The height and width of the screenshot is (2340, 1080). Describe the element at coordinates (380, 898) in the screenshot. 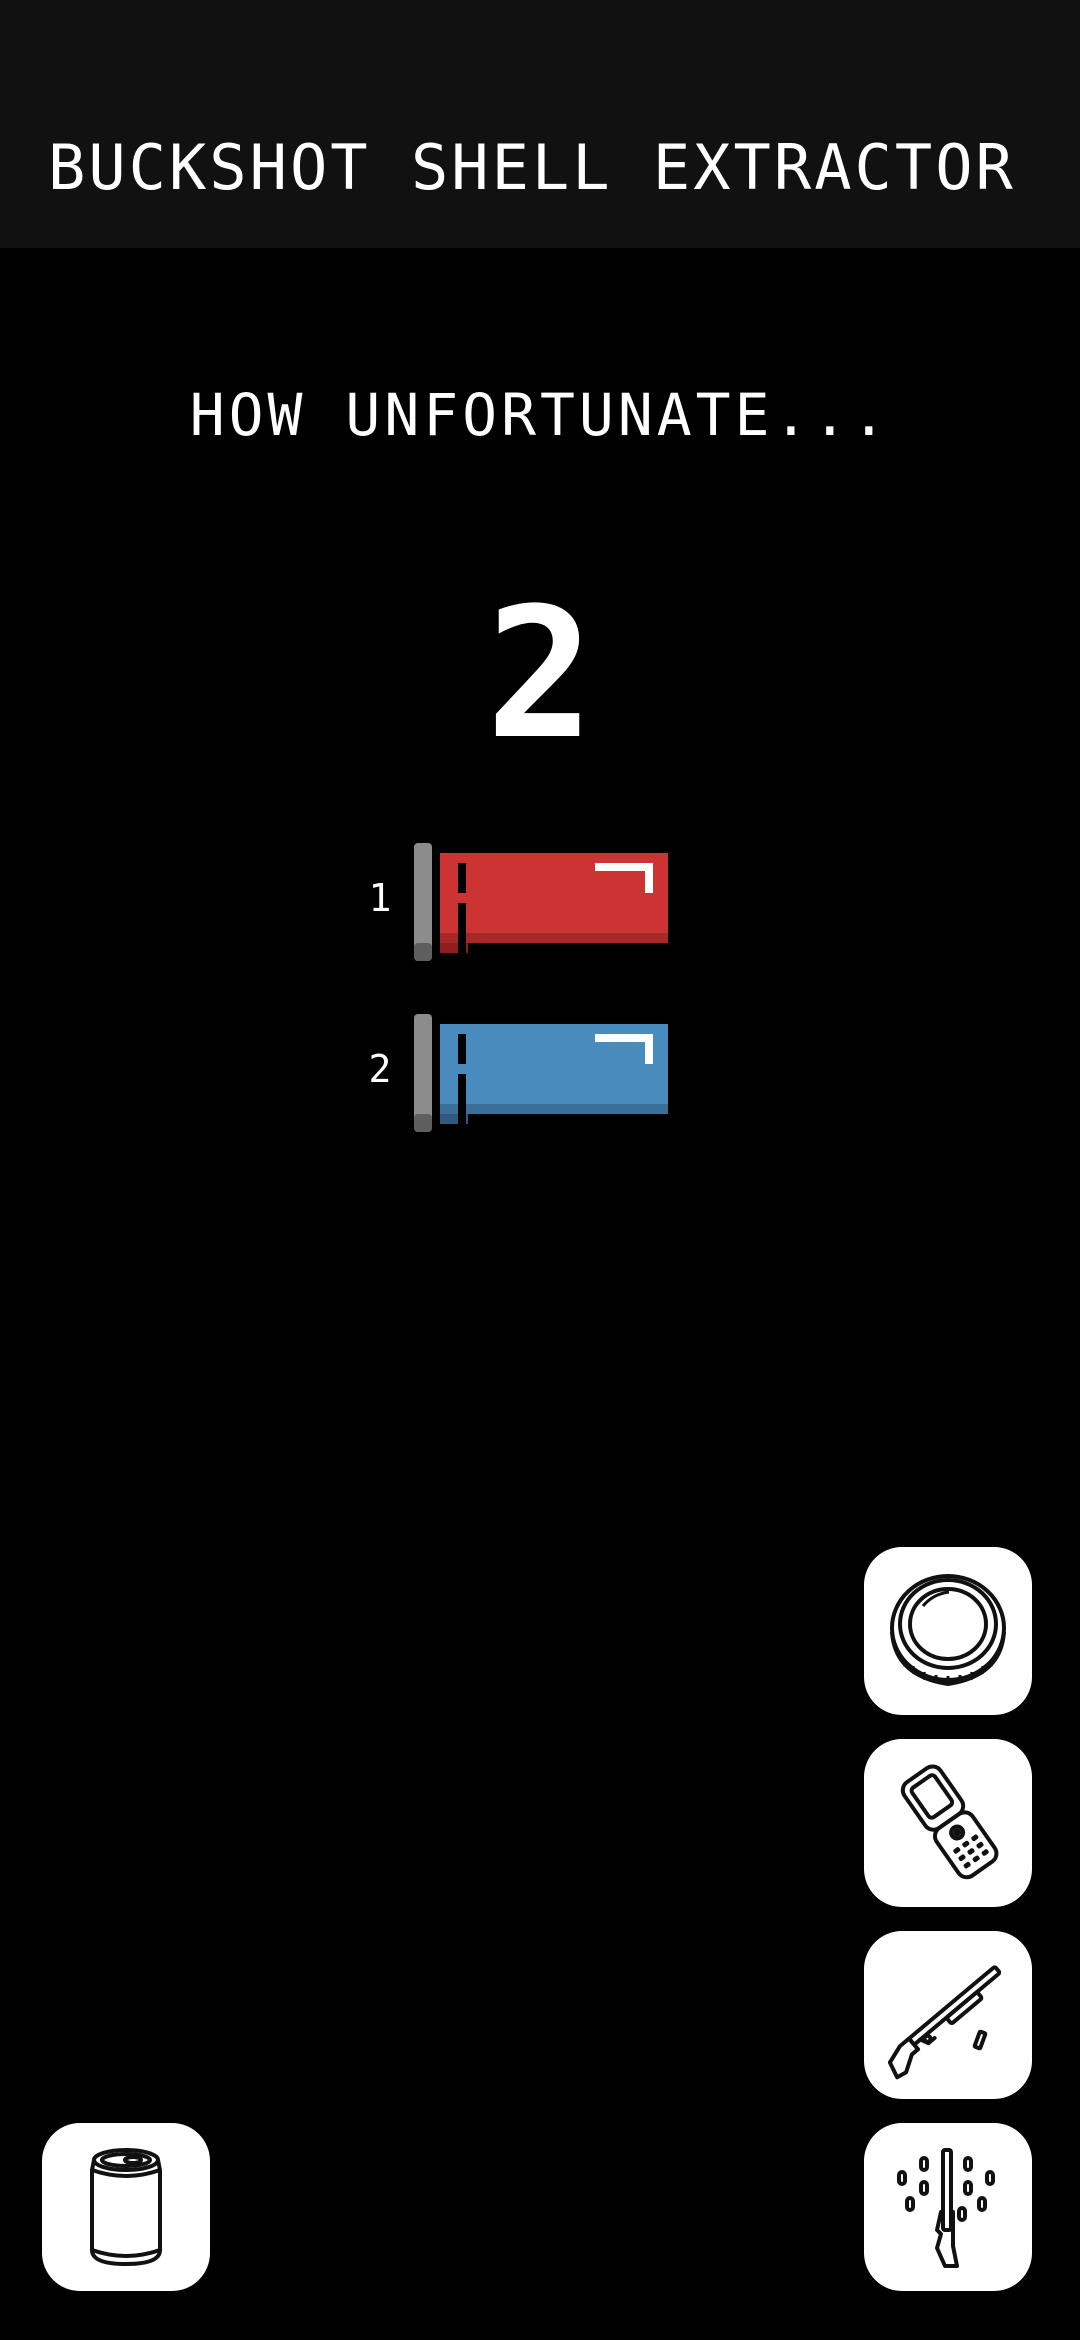

I see `shell-index: 1` at that location.